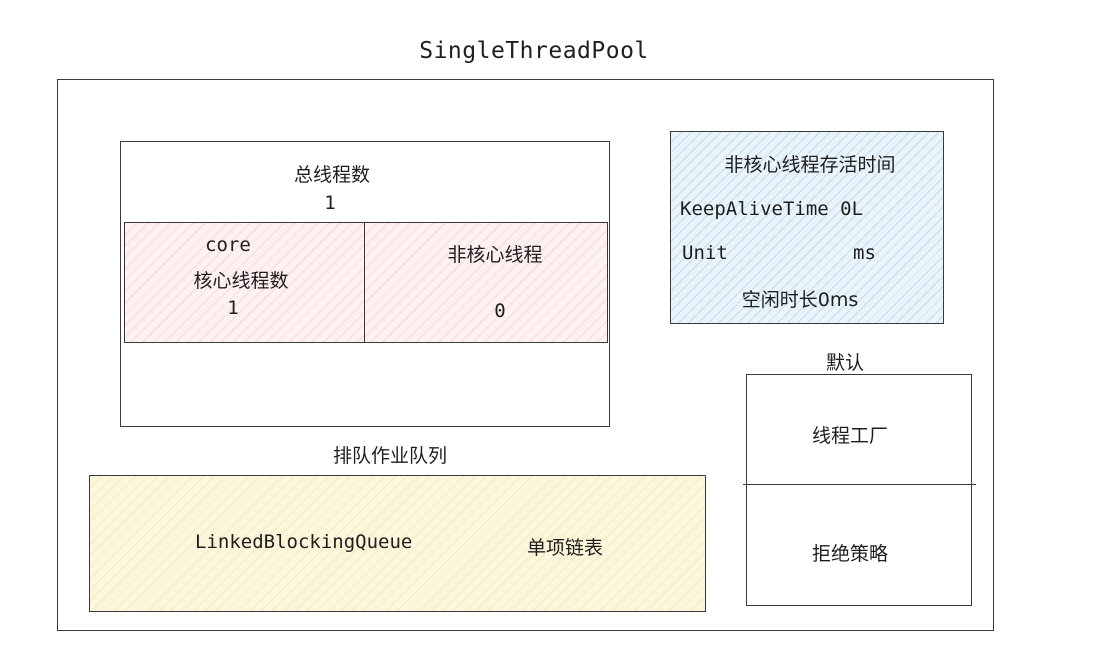 The height and width of the screenshot is (667, 1103). What do you see at coordinates (864, 253) in the screenshot?
I see `keep-alive-unit-value: ms` at bounding box center [864, 253].